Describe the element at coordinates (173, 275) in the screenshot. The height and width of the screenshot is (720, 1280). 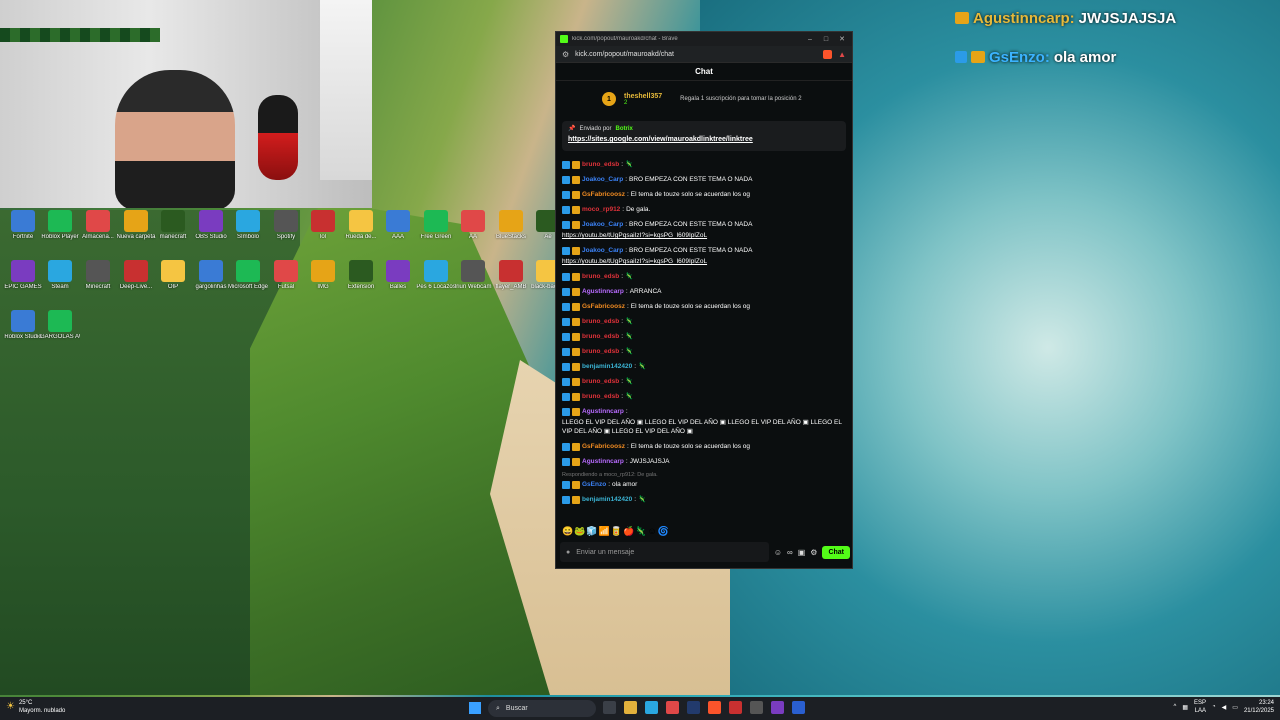
I see `desktop-icon: OIP` at that location.